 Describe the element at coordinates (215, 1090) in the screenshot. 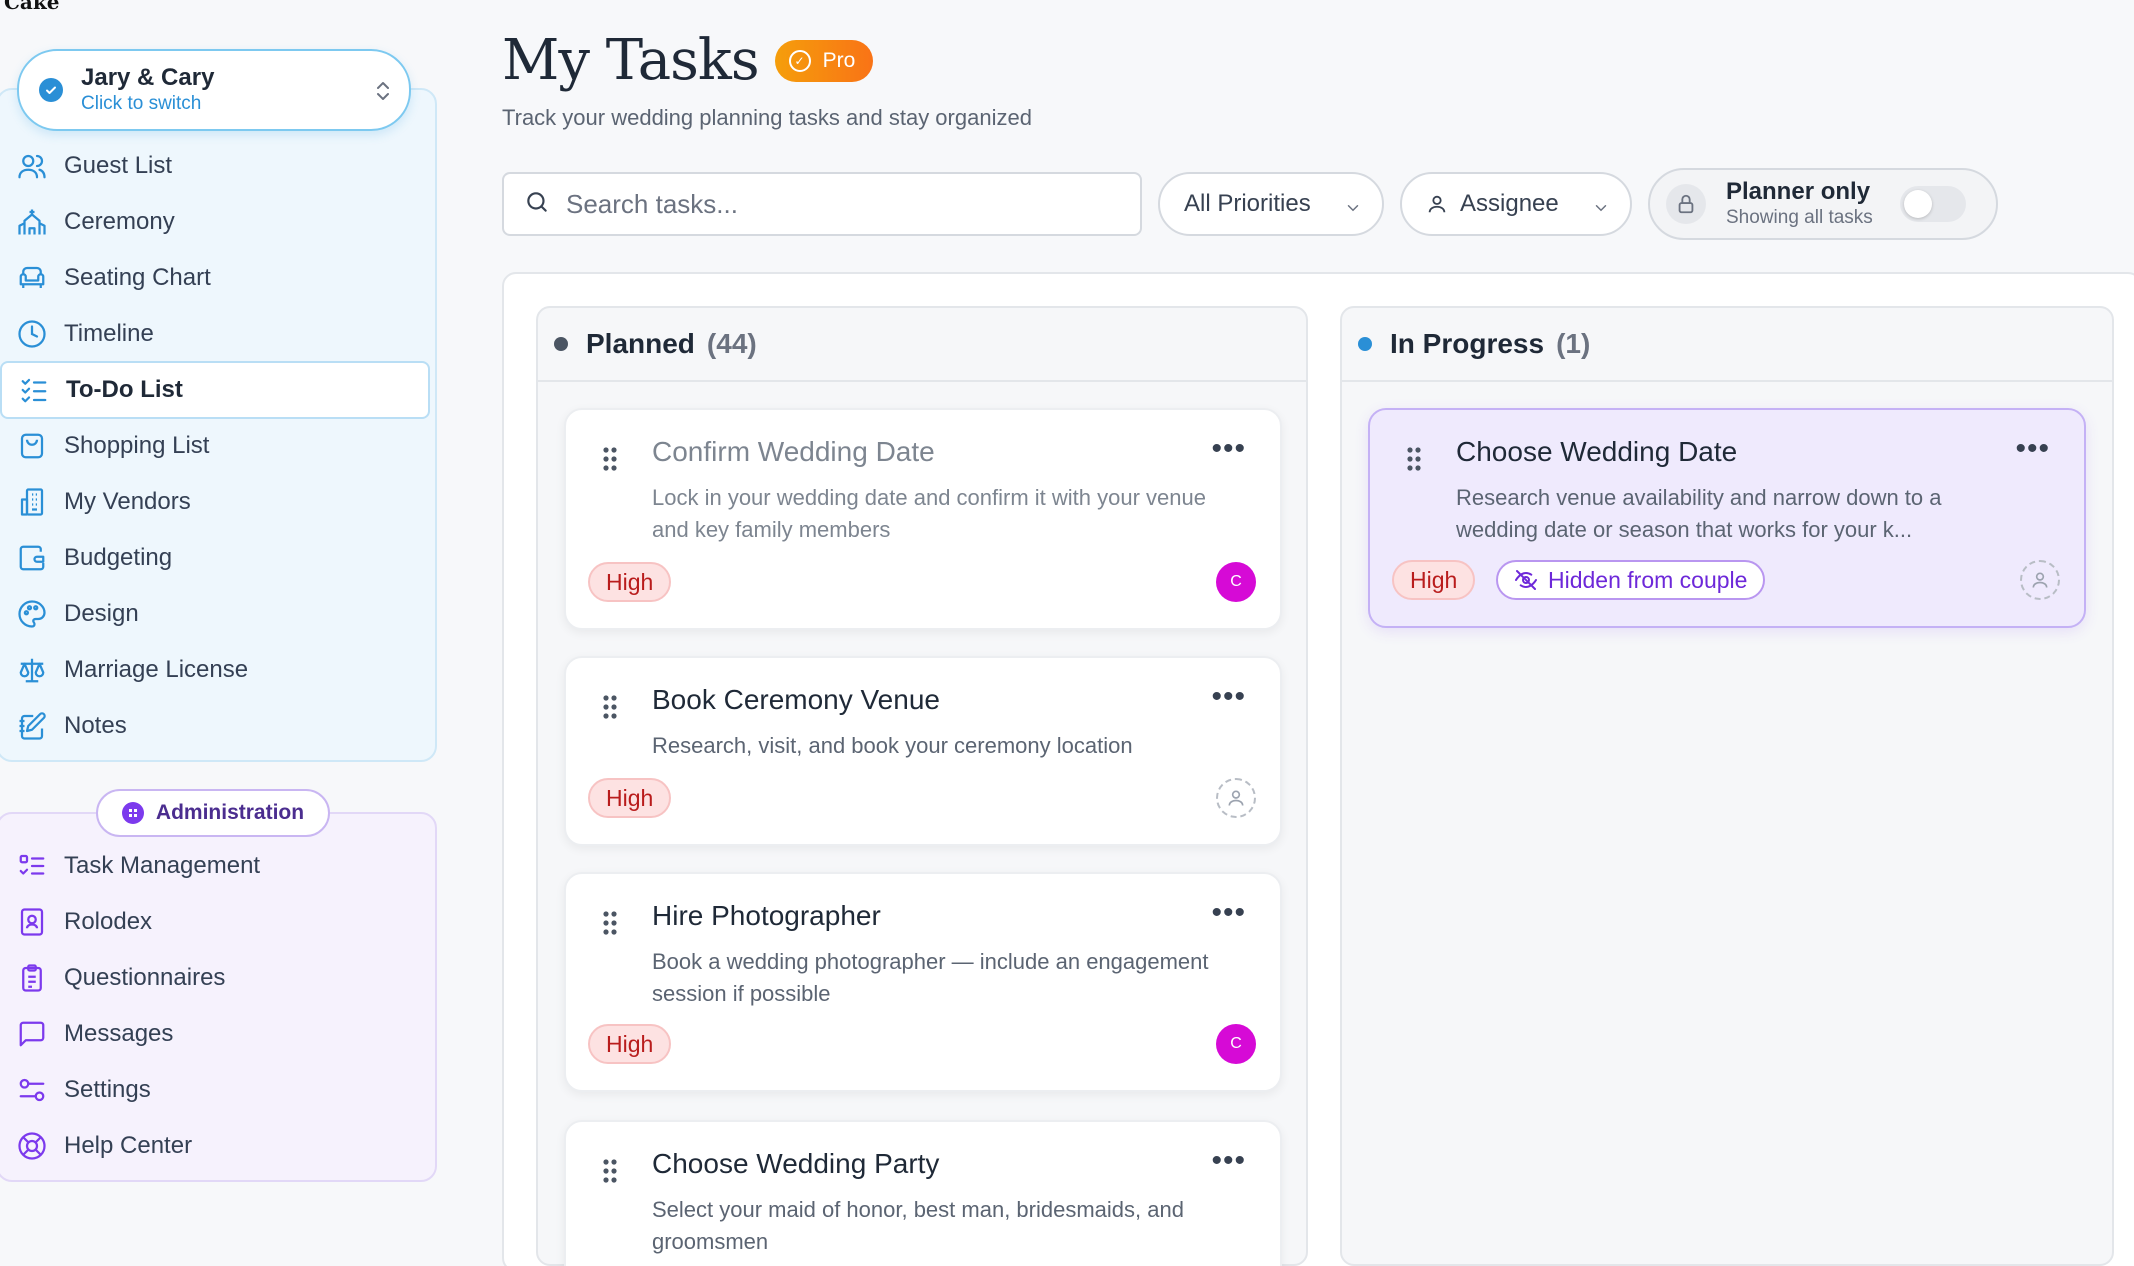

I see `sidebar-item-settings: Settings` at that location.